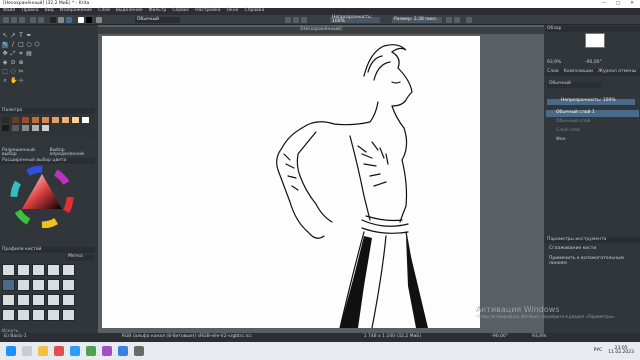 This screenshot has width=640, height=360. What do you see at coordinates (158, 11) in the screenshot?
I see `menu-filter: Фильтр` at bounding box center [158, 11].